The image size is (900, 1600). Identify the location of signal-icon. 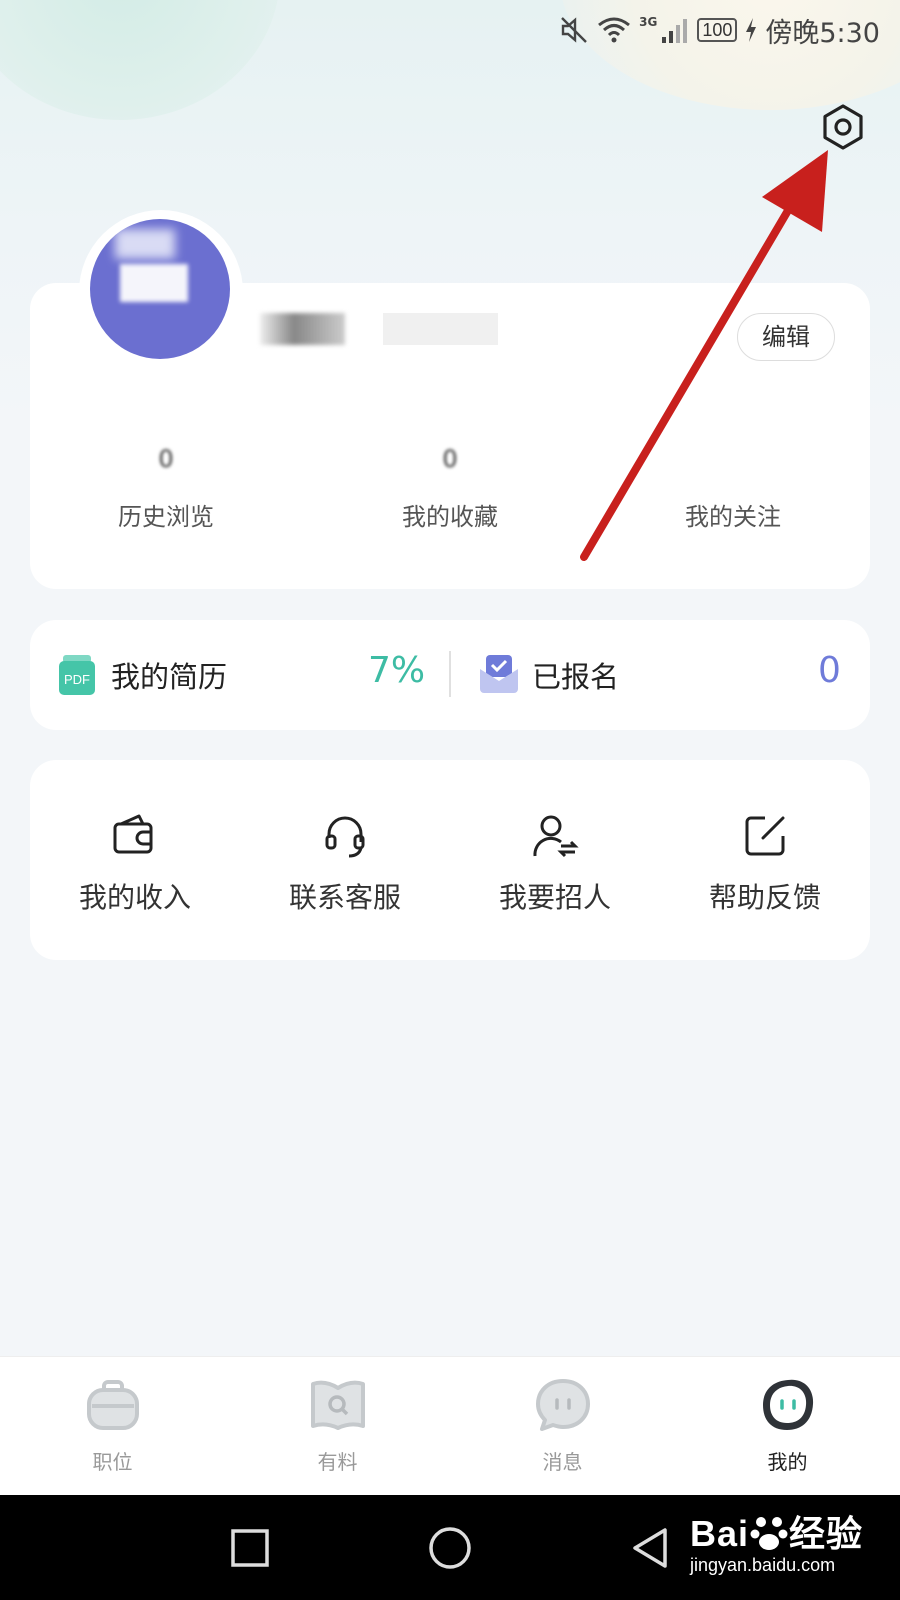
(675, 31).